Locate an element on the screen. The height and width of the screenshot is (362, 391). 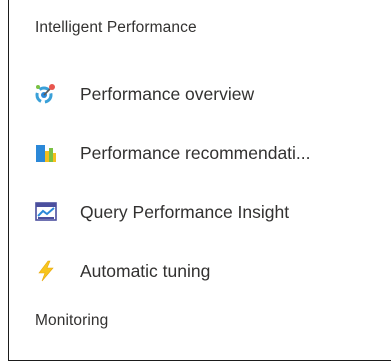
query-performance-insight-icon is located at coordinates (46, 212).